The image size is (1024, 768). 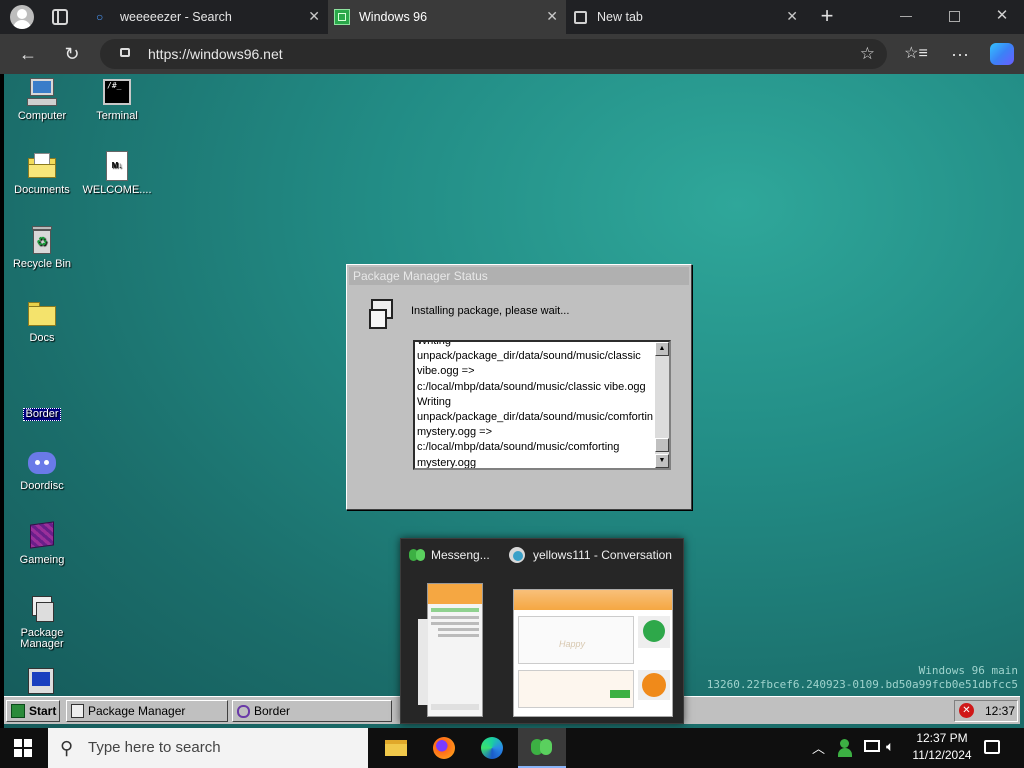 I want to click on computer-icon, so click(x=42, y=92).